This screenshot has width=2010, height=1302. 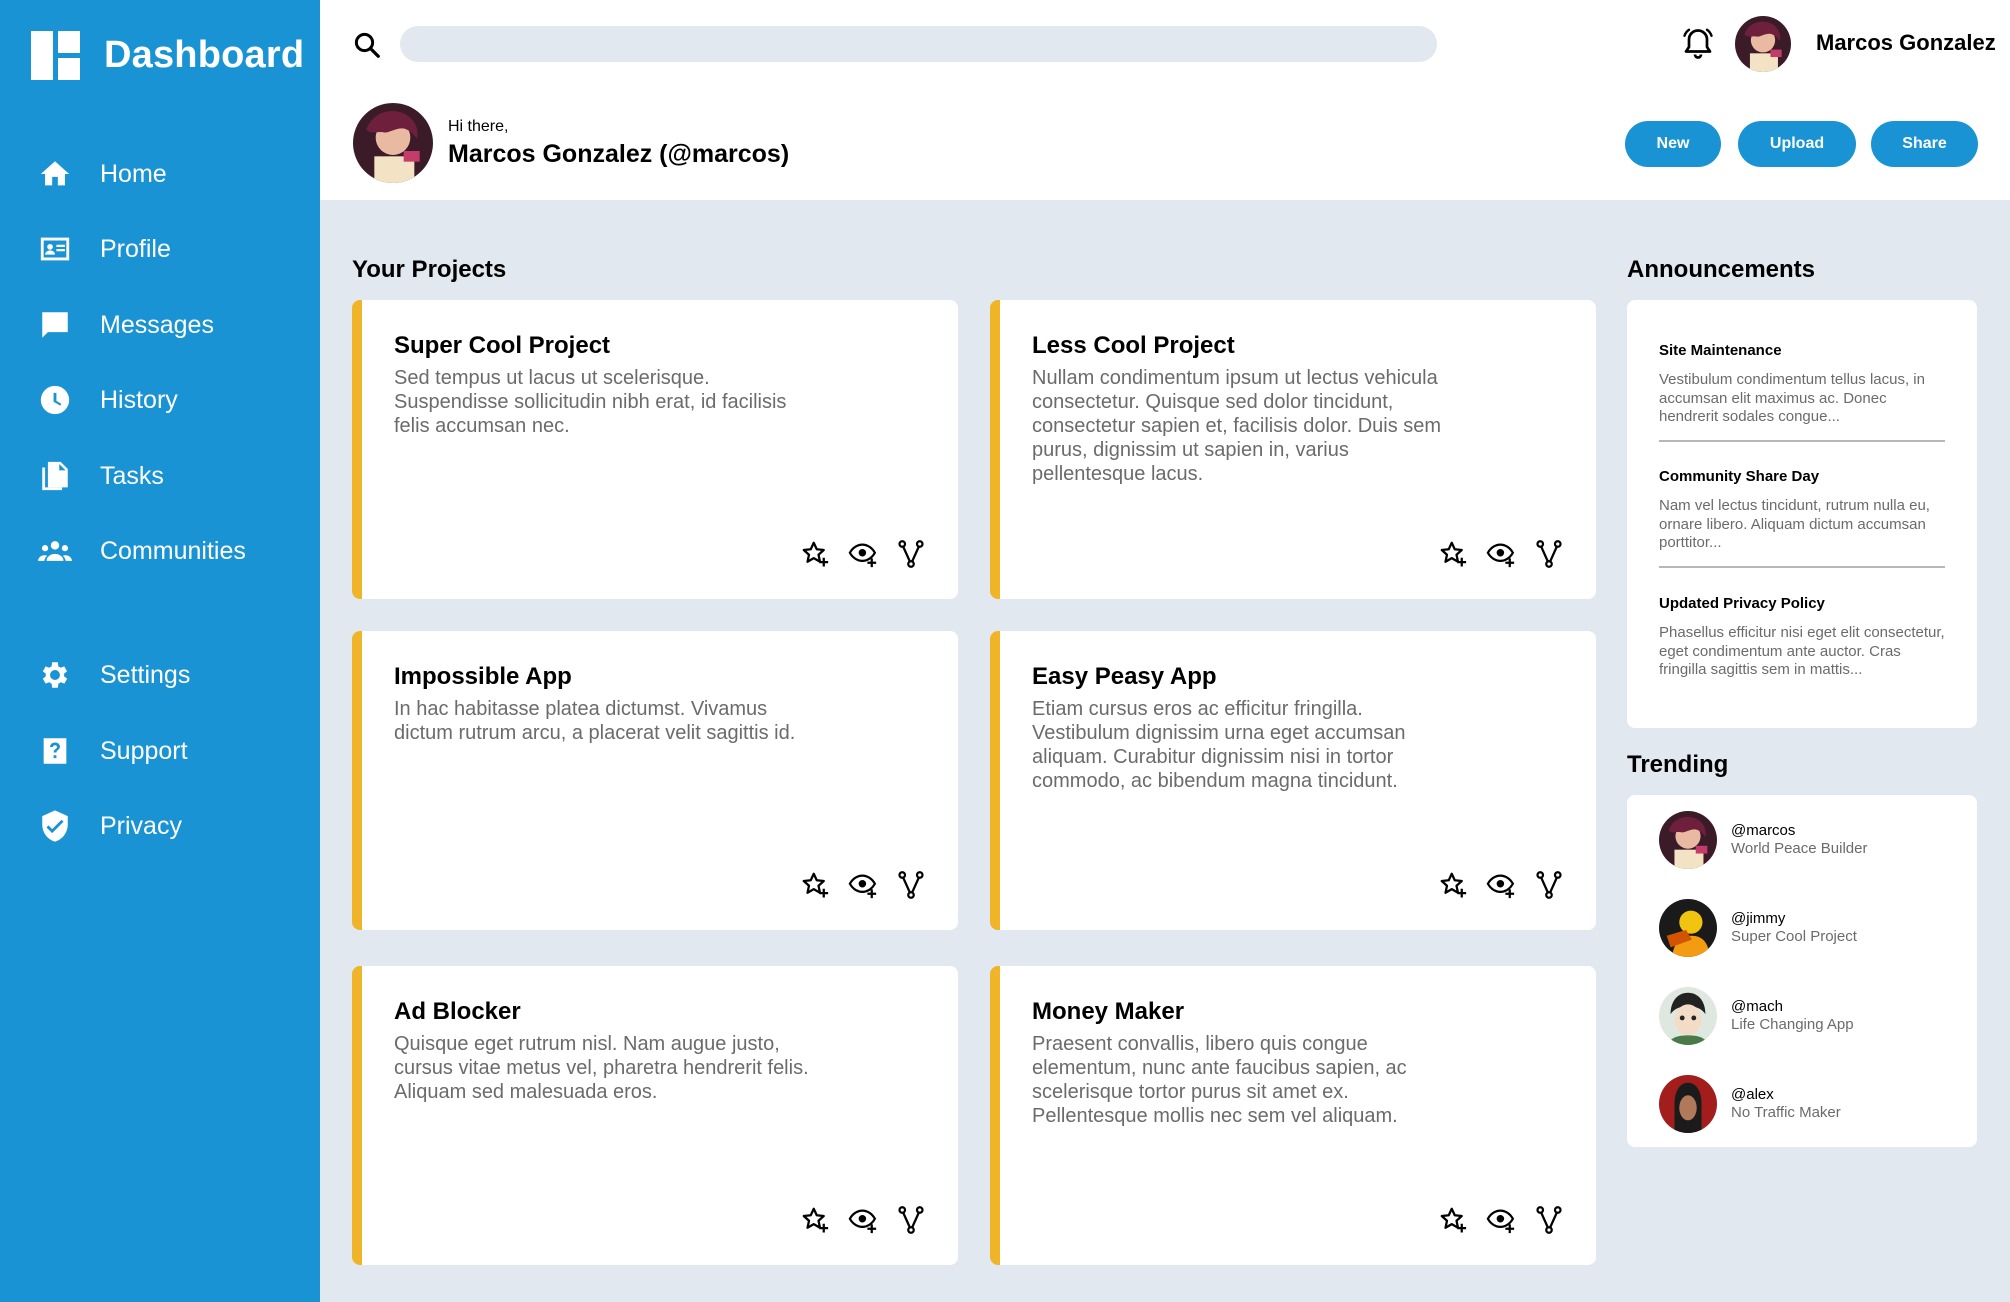 What do you see at coordinates (55, 751) in the screenshot?
I see `help-icon` at bounding box center [55, 751].